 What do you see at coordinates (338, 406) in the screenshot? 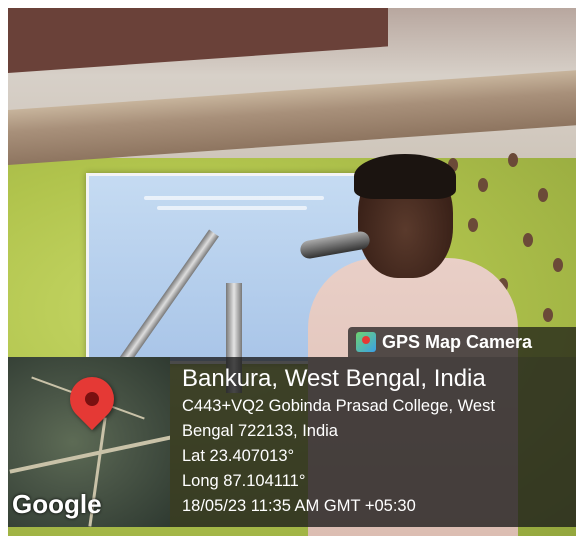
I see `address-line-1: C443+VQ2 Gobinda Prasad College, West` at bounding box center [338, 406].